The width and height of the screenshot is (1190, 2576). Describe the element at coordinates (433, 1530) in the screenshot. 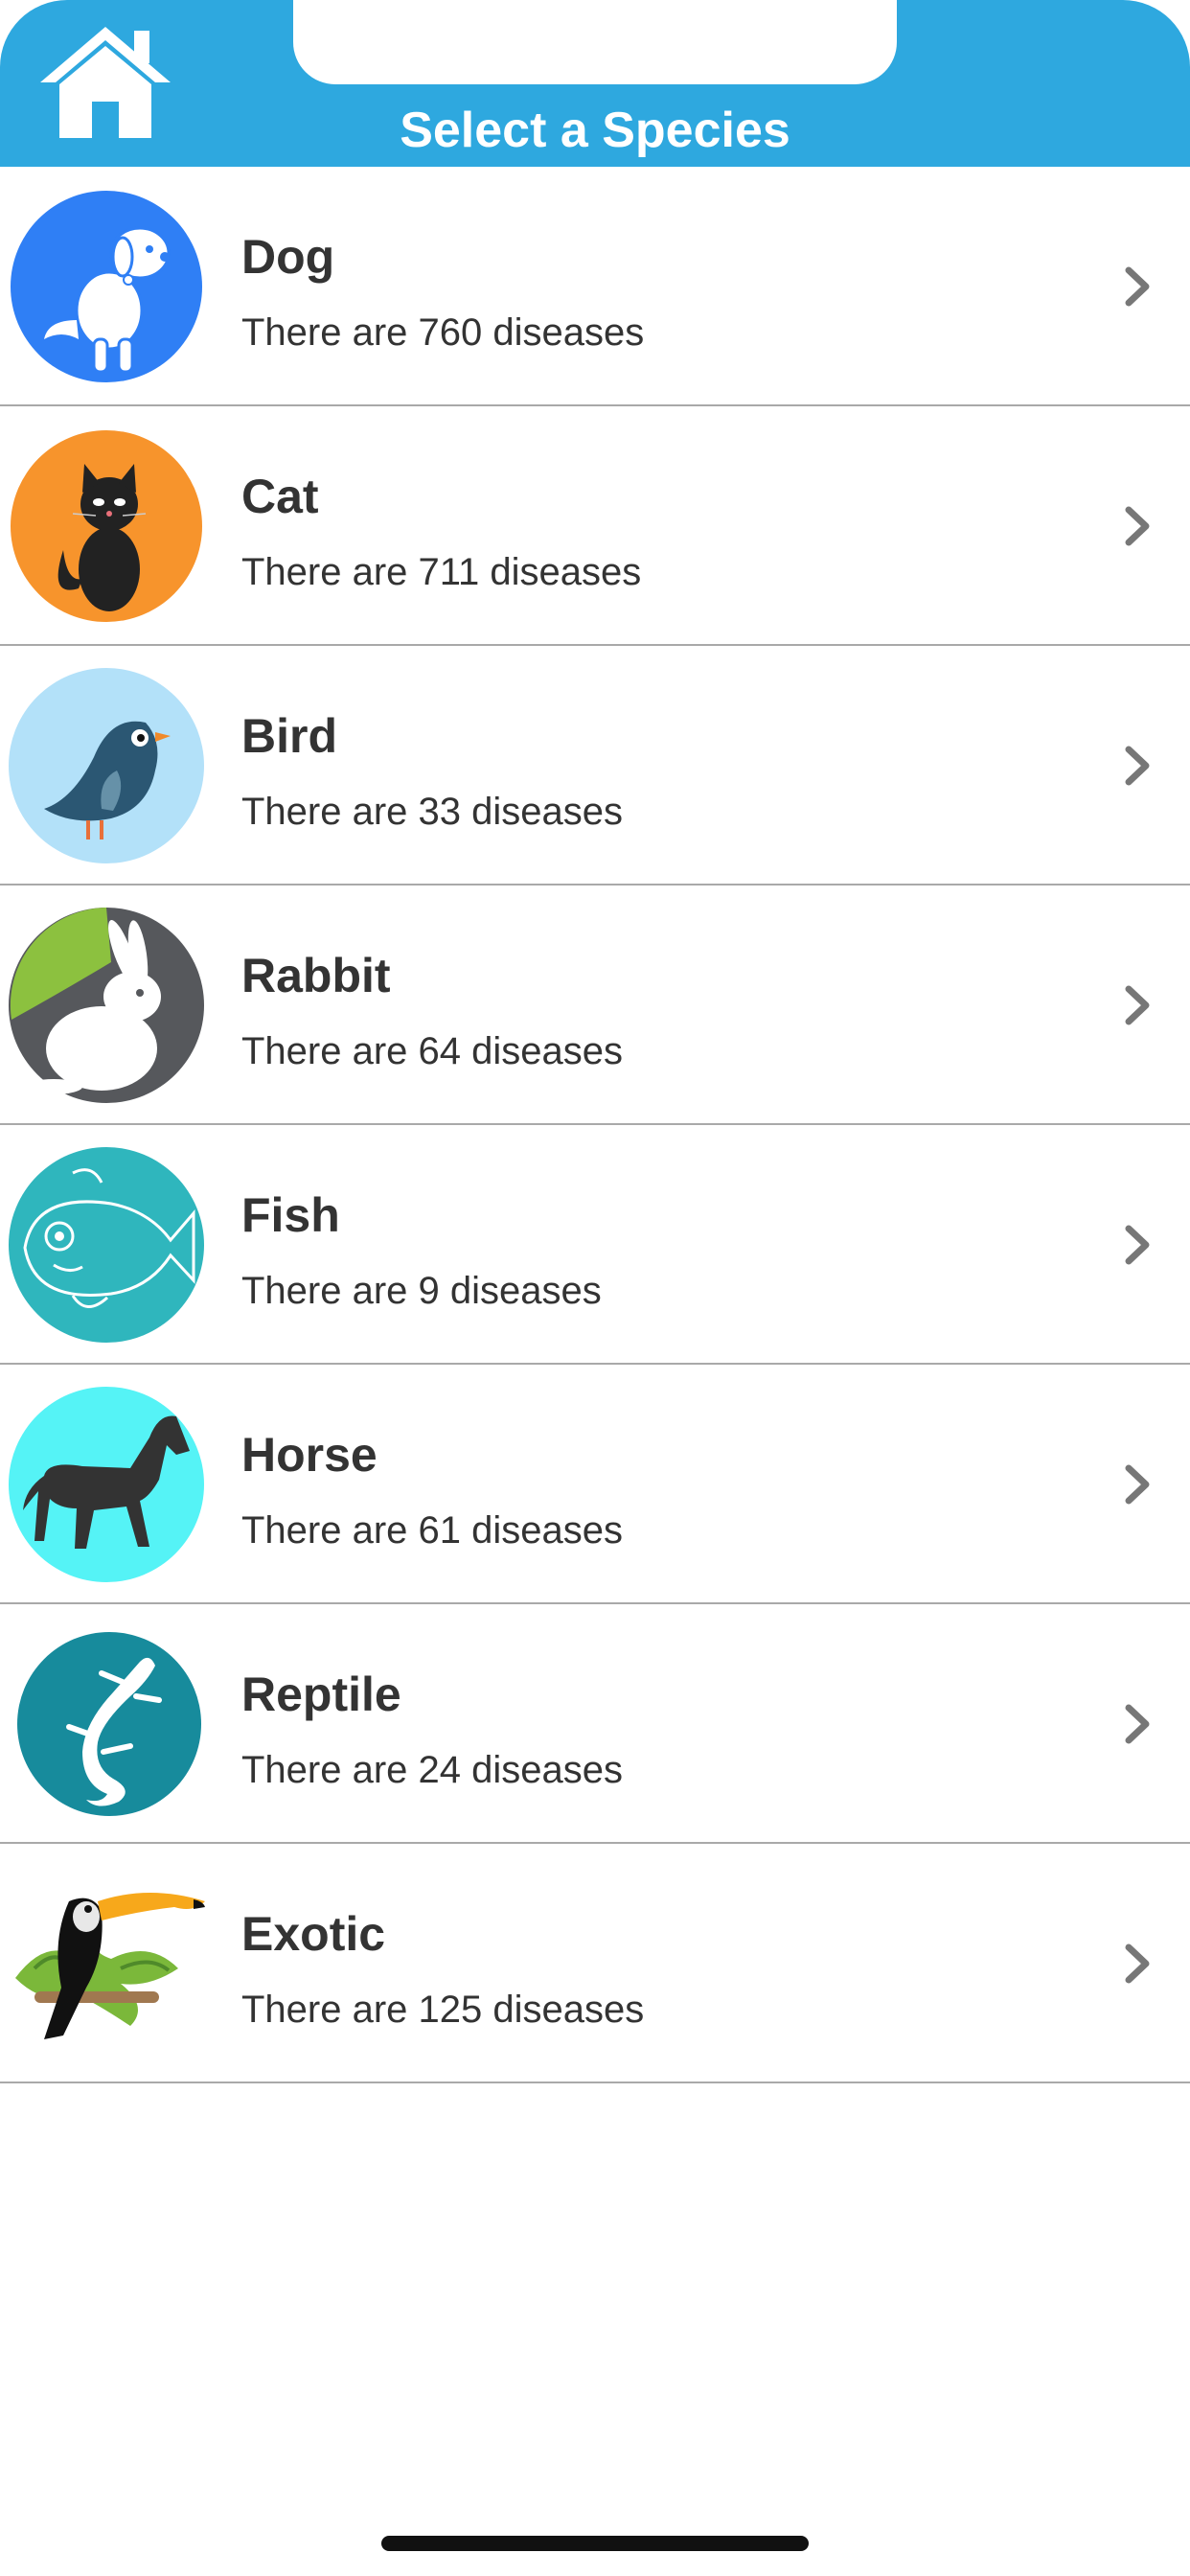

I see `disease-count: There are 61 diseases` at that location.